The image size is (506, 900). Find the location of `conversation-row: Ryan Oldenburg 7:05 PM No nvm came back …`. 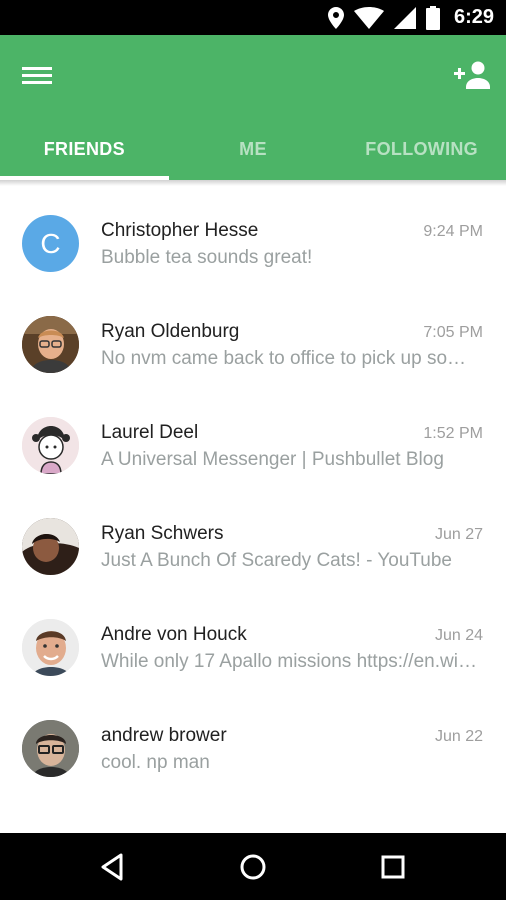

conversation-row: Ryan Oldenburg 7:05 PM No nvm came back … is located at coordinates (253, 331).